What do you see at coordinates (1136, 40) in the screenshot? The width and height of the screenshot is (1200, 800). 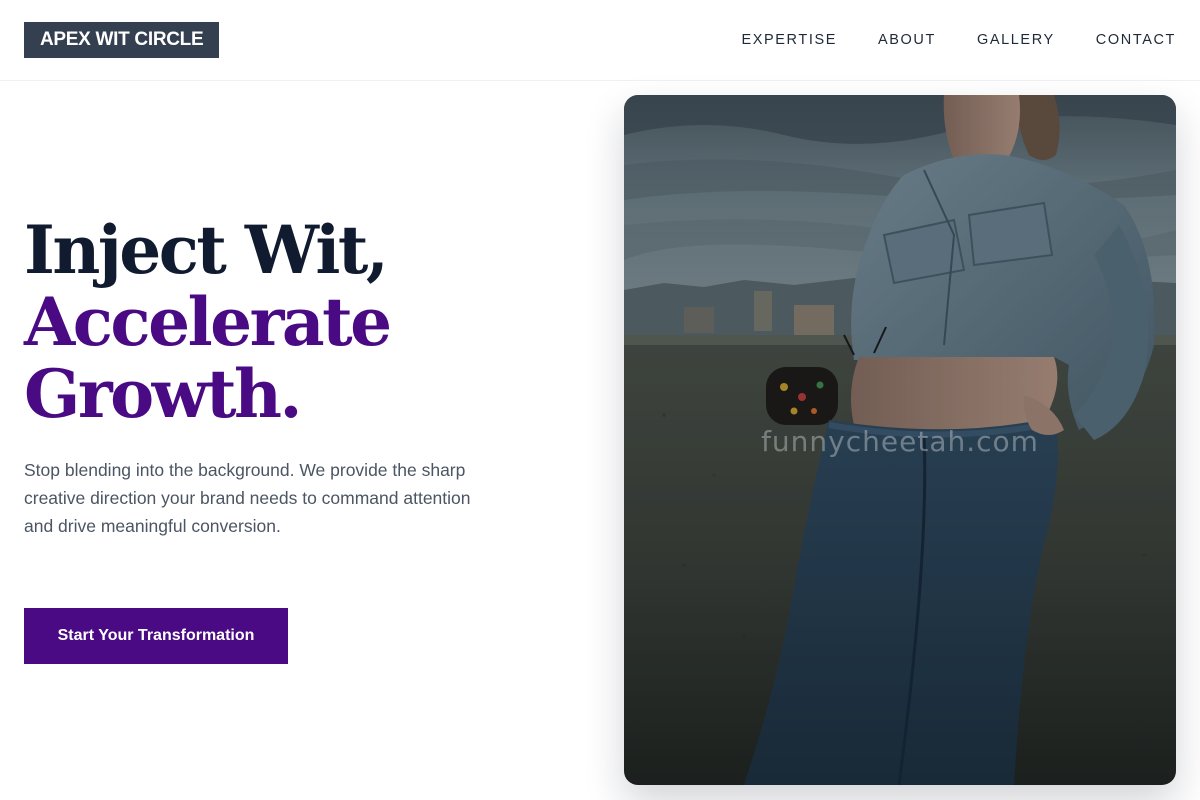 I see `nav-link-contact: CONTACT` at bounding box center [1136, 40].